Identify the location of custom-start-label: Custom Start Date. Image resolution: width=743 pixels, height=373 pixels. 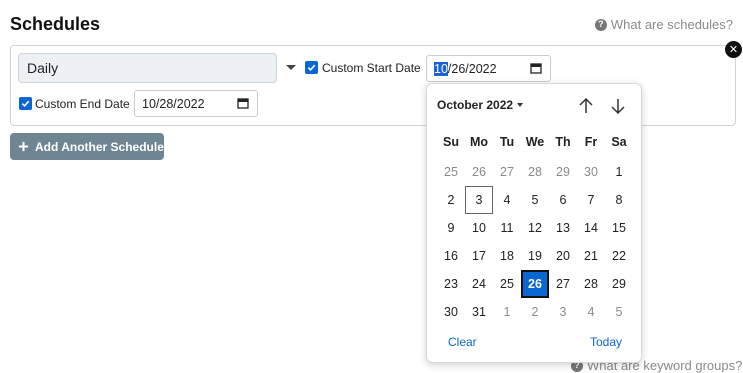
(371, 68).